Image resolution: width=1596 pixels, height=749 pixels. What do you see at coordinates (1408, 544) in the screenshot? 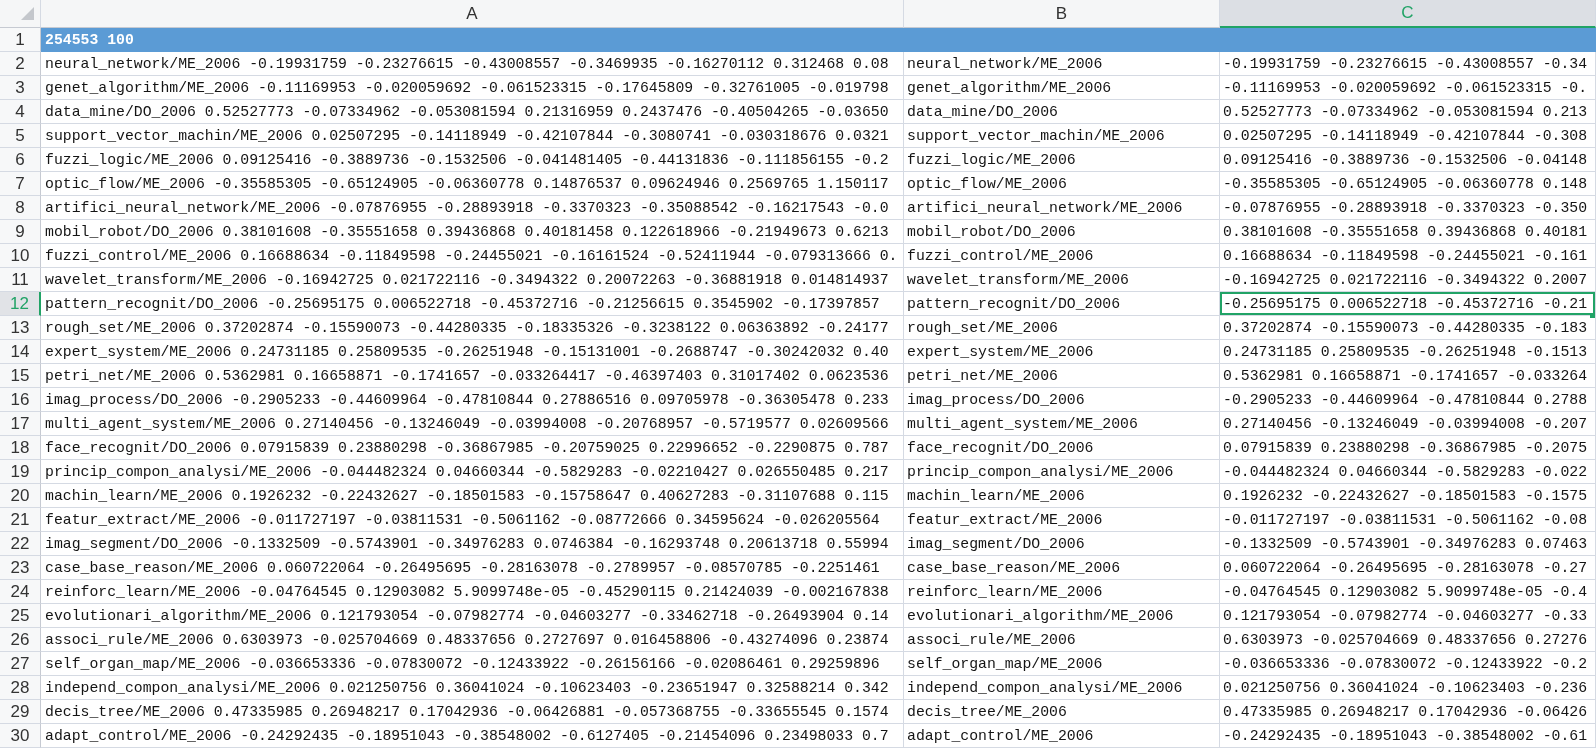
I see `table-cell: -0.1332509 -0.5743901 -0.34976283 0.07463` at bounding box center [1408, 544].